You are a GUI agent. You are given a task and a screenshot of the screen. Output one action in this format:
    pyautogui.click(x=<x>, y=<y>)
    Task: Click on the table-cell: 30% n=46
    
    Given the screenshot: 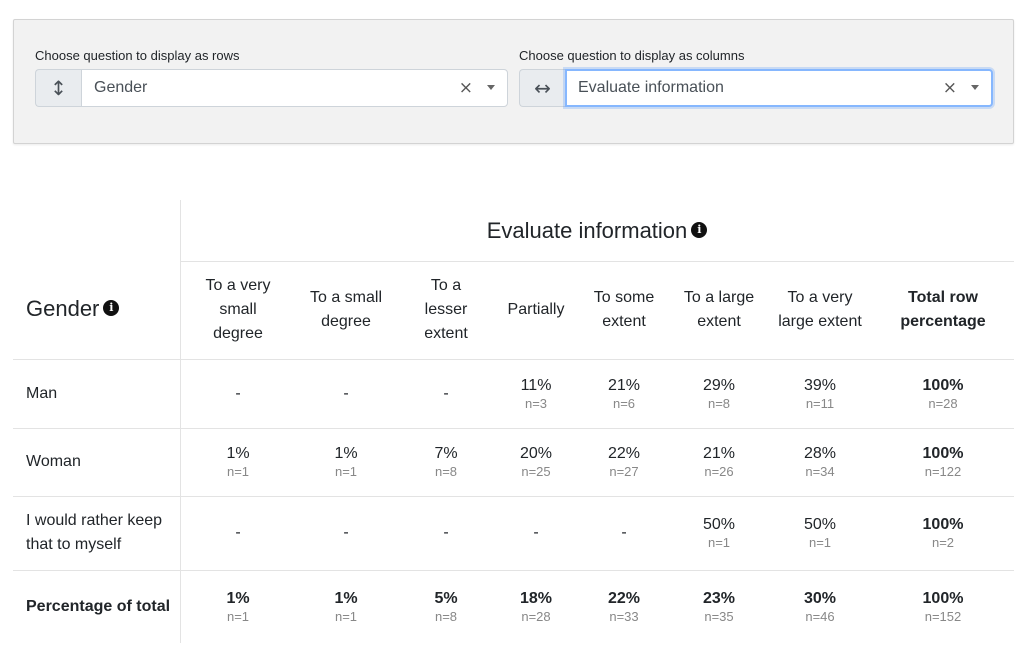 What is the action you would take?
    pyautogui.click(x=820, y=607)
    